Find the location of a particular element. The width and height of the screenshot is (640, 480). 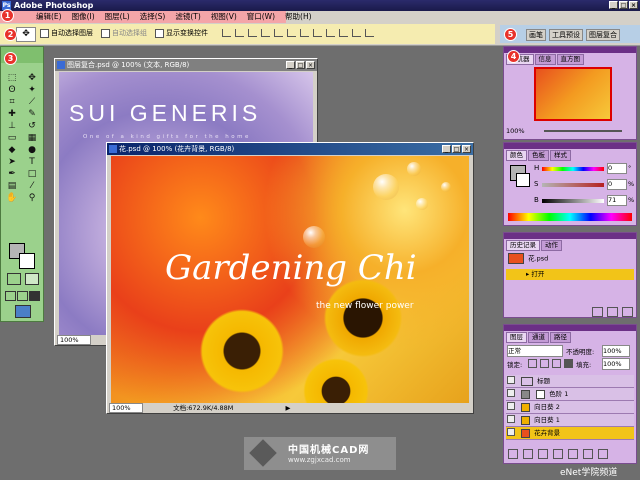

lock-all-icon is located at coordinates (568, 363).